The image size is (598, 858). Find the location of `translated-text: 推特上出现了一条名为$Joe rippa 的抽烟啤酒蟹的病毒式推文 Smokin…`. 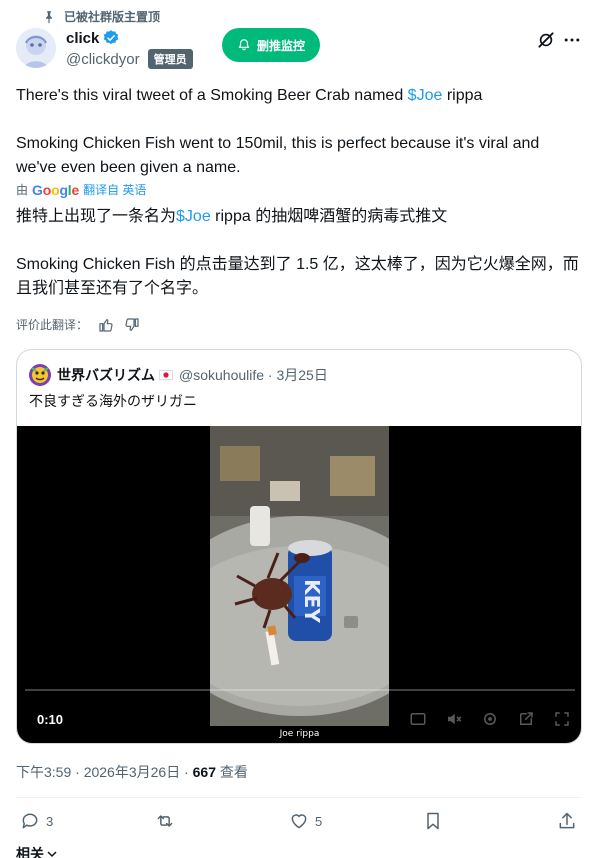

translated-text: 推特上出现了一条名为$Joe rippa 的抽烟啤酒蟹的病毒式推文 Smokin… is located at coordinates (299, 253).